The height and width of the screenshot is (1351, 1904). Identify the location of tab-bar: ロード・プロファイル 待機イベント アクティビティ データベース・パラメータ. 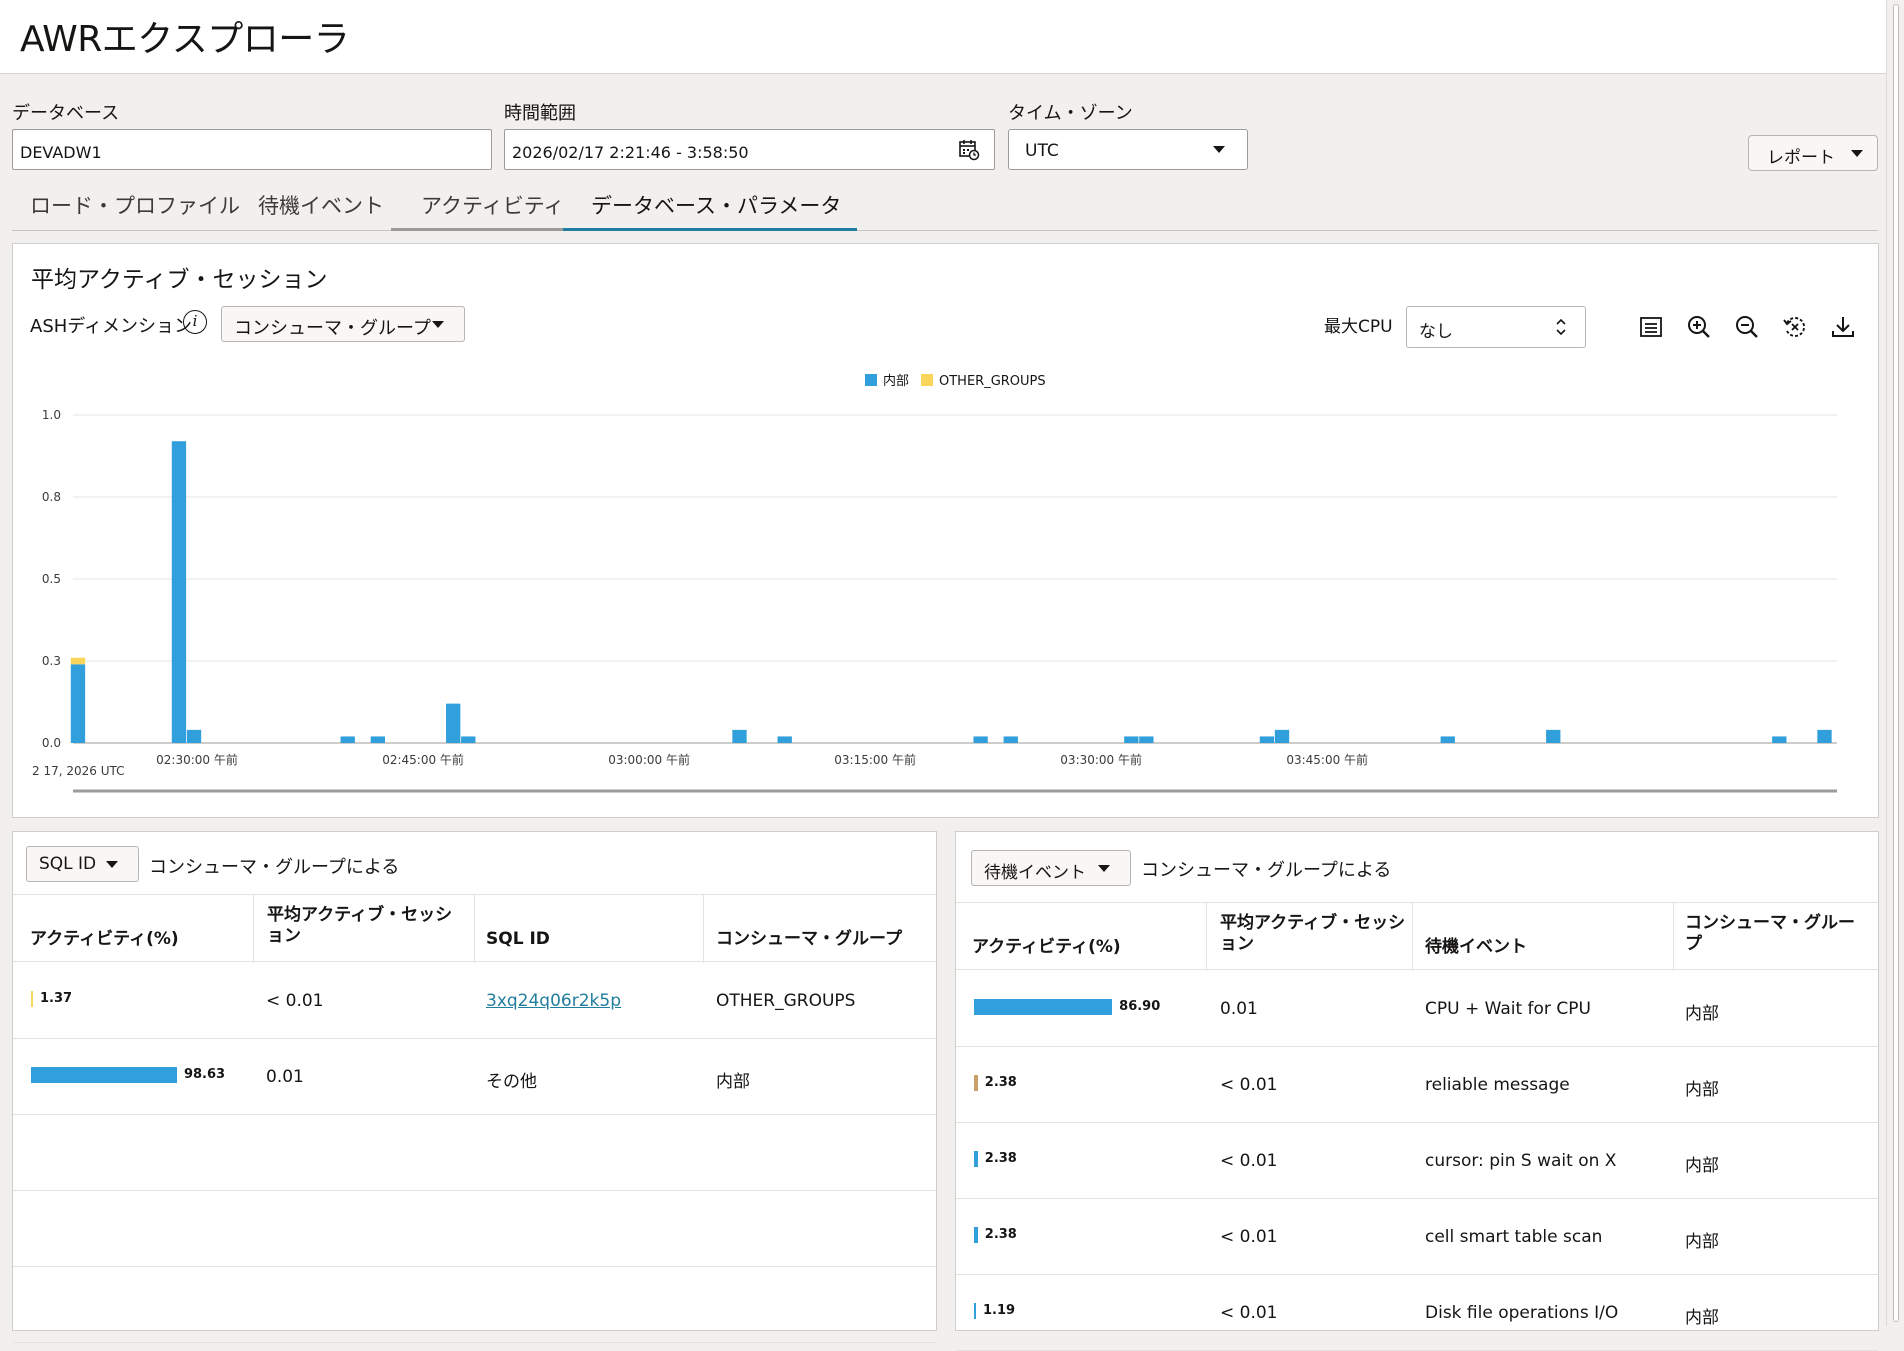
(945, 207).